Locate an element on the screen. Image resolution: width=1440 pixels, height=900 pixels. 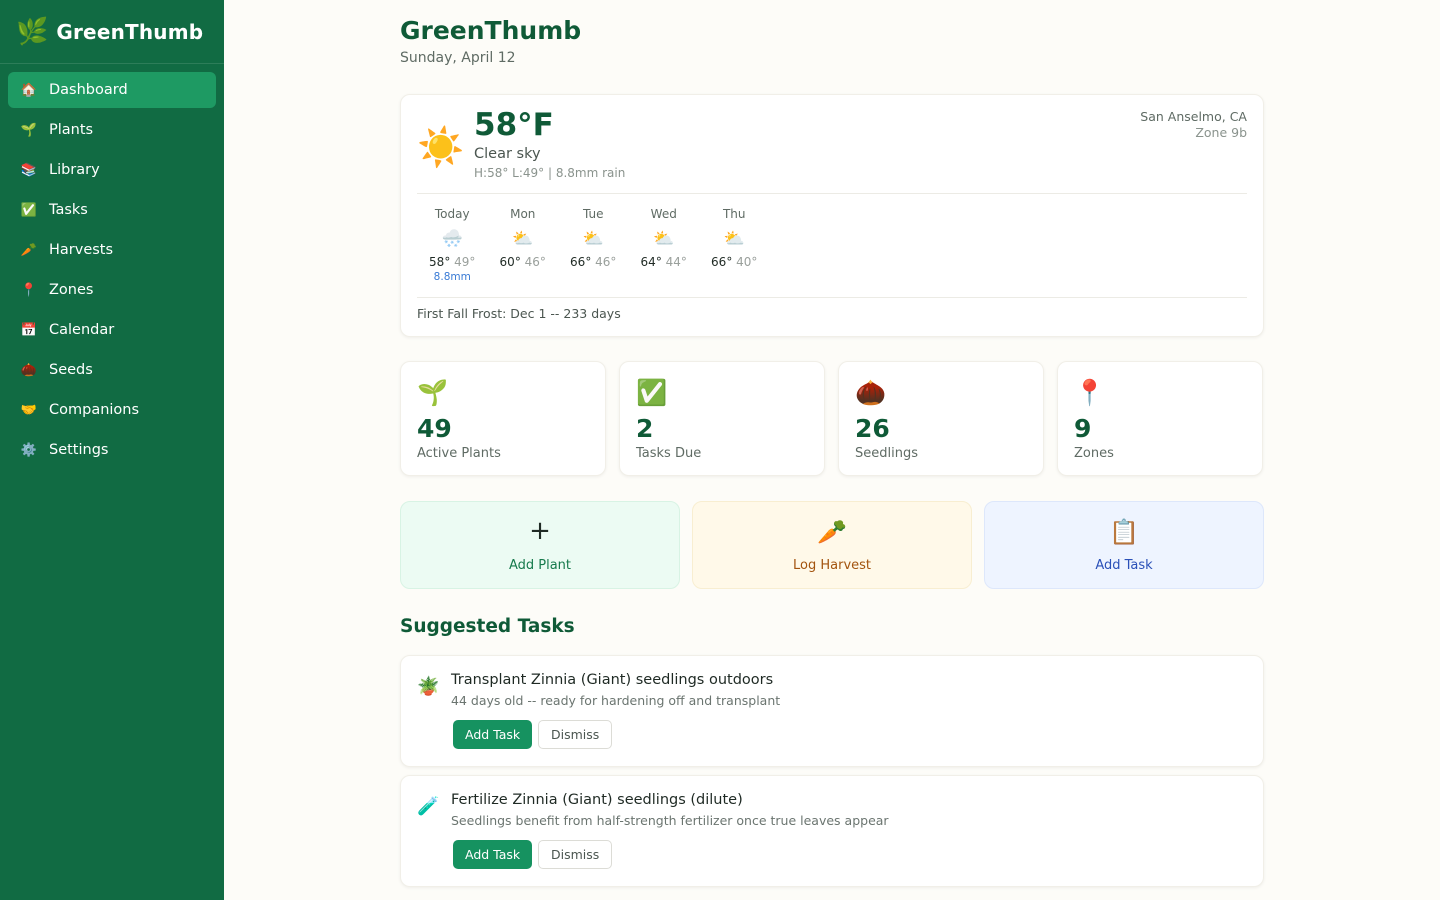
forecast-day: Mon ⛅ 60° 46° is located at coordinates (523, 245).